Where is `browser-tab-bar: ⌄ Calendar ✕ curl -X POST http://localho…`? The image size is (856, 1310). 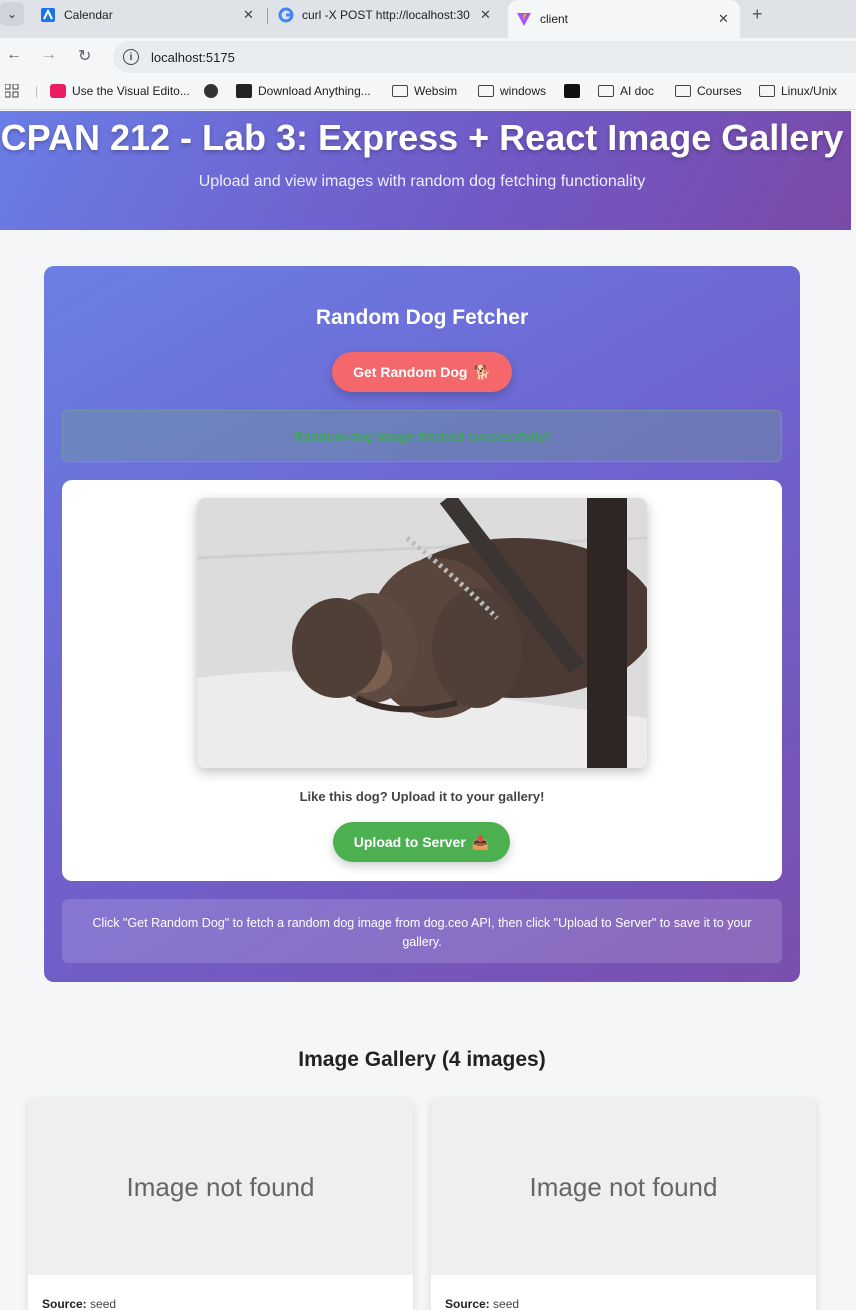
browser-tab-bar: ⌄ Calendar ✕ curl -X POST http://localho… is located at coordinates (428, 19).